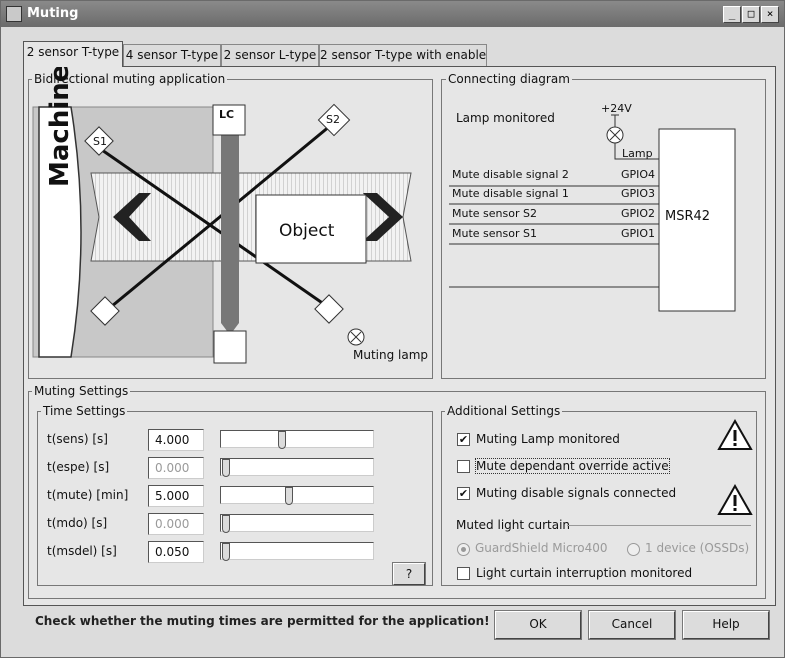 Image resolution: width=785 pixels, height=658 pixels. Describe the element at coordinates (392, 14) in the screenshot. I see `title-bar: Muting _ □ ×` at that location.